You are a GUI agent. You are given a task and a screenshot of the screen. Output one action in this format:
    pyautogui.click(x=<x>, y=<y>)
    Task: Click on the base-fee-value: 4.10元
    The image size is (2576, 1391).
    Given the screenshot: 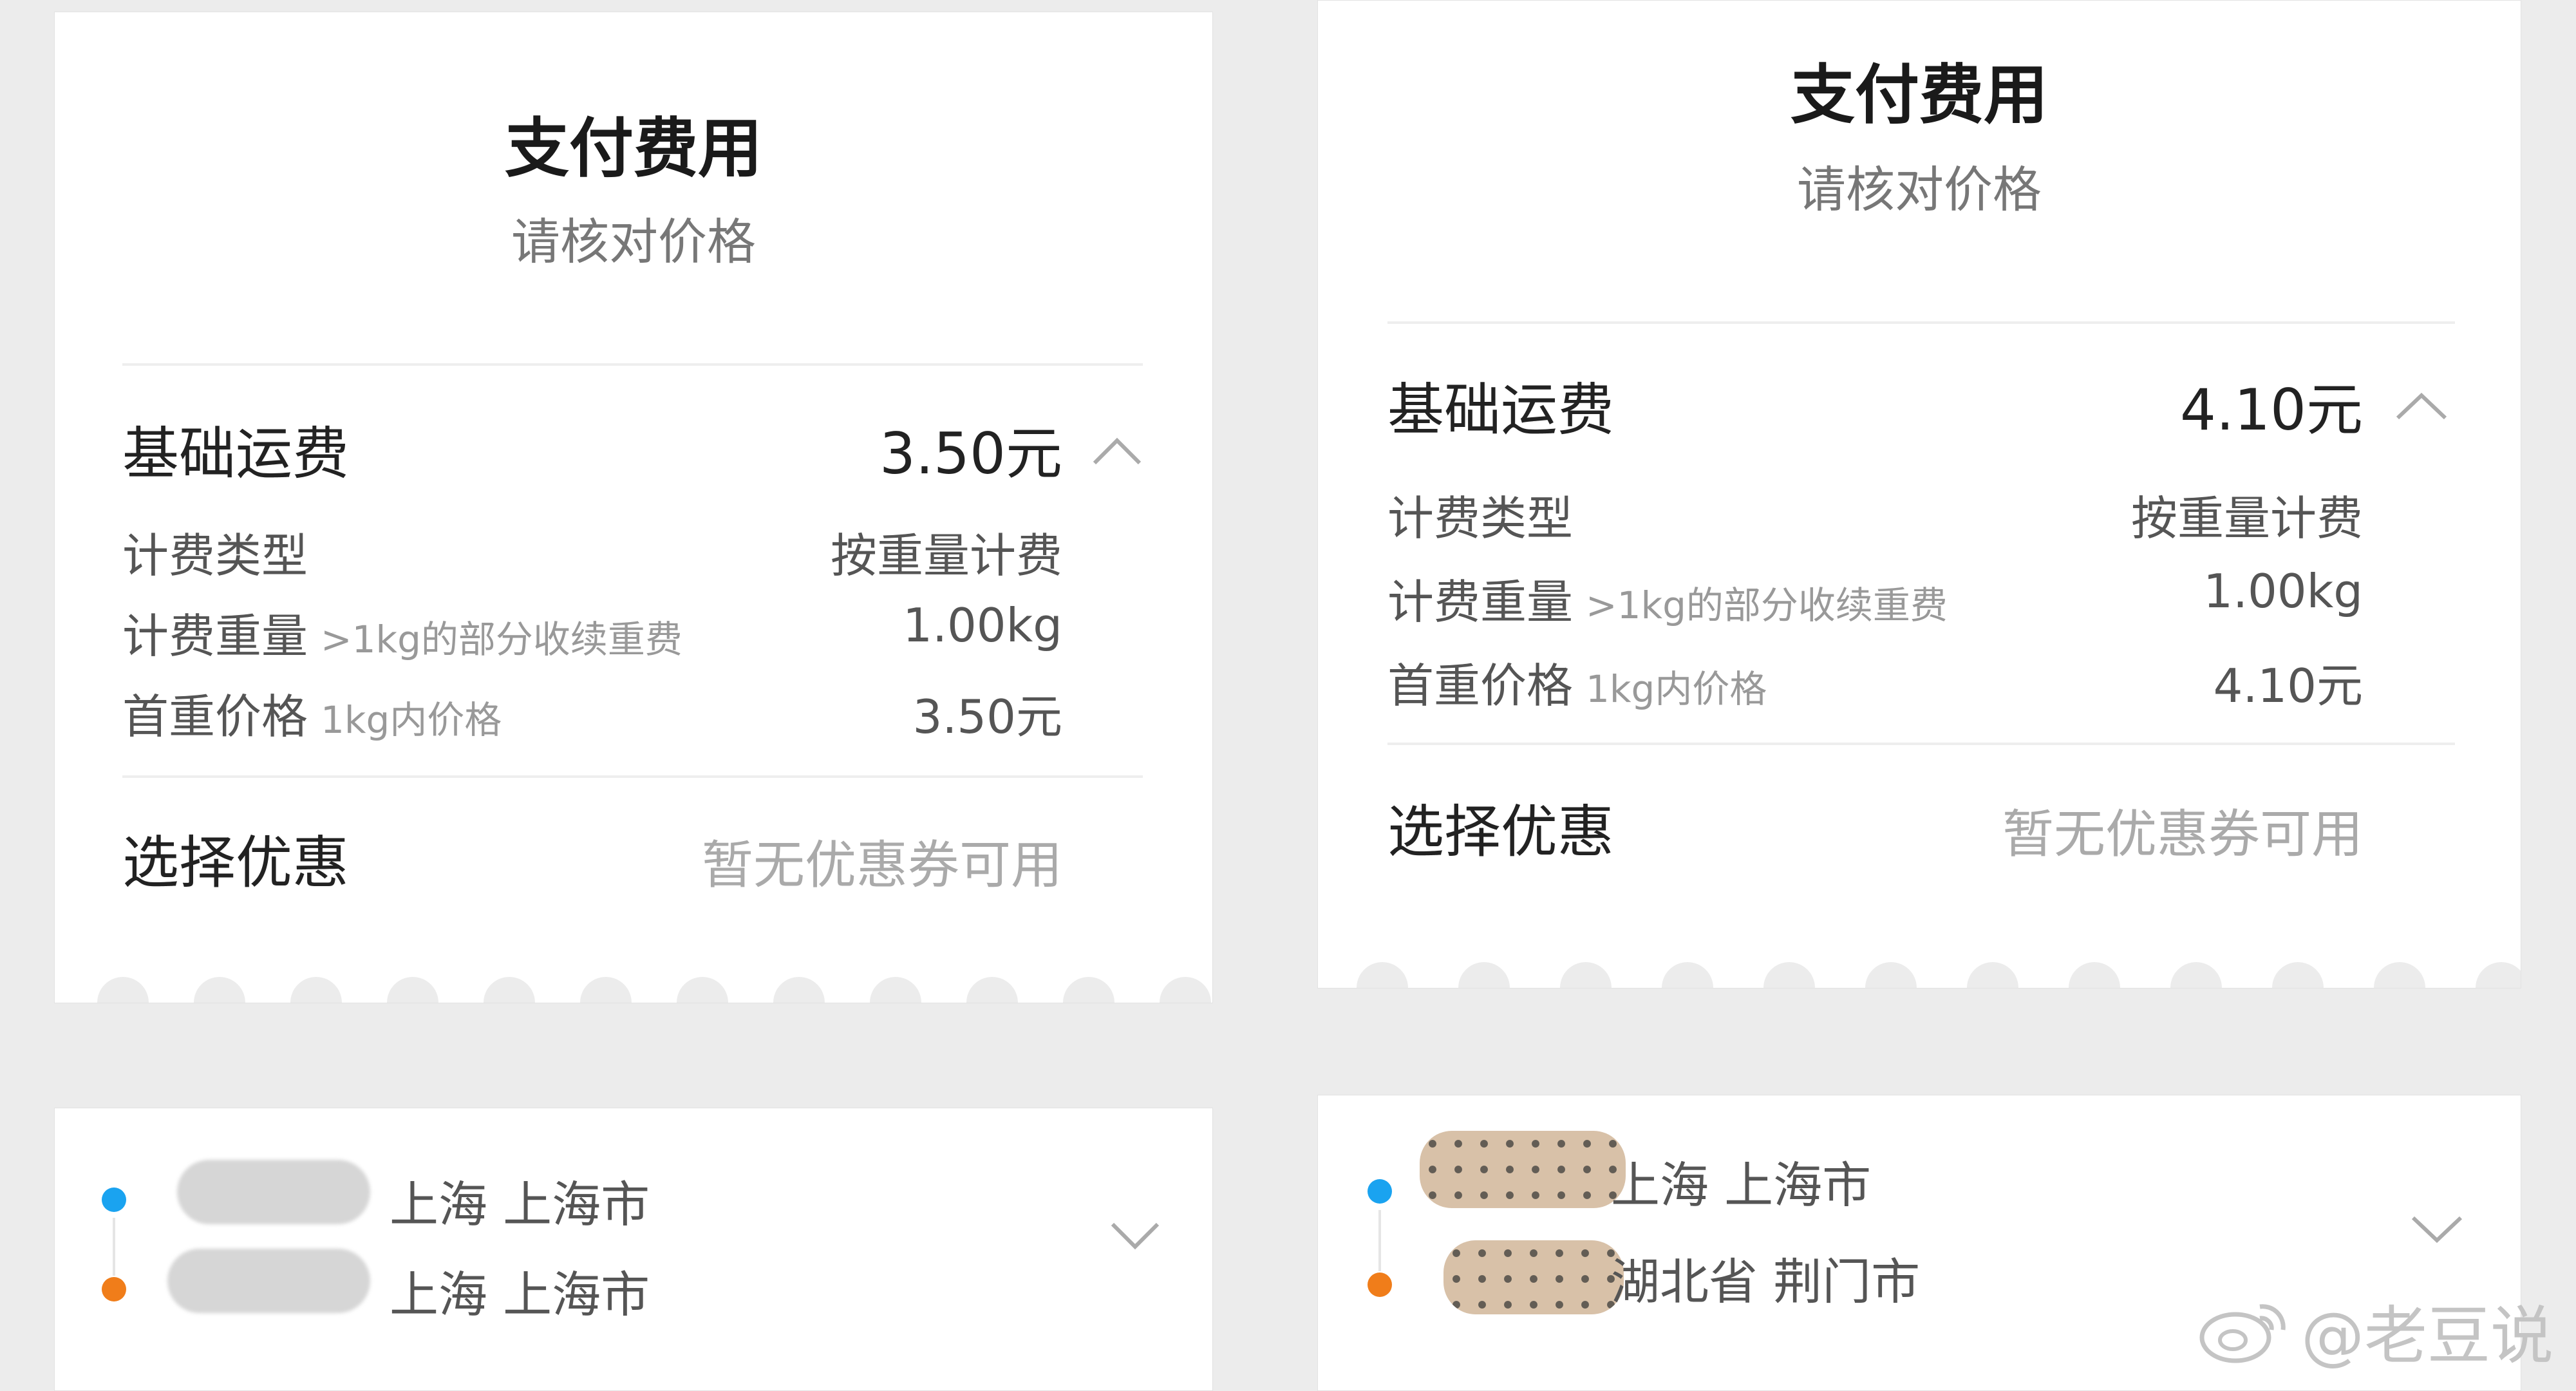 What is the action you would take?
    pyautogui.click(x=2271, y=410)
    